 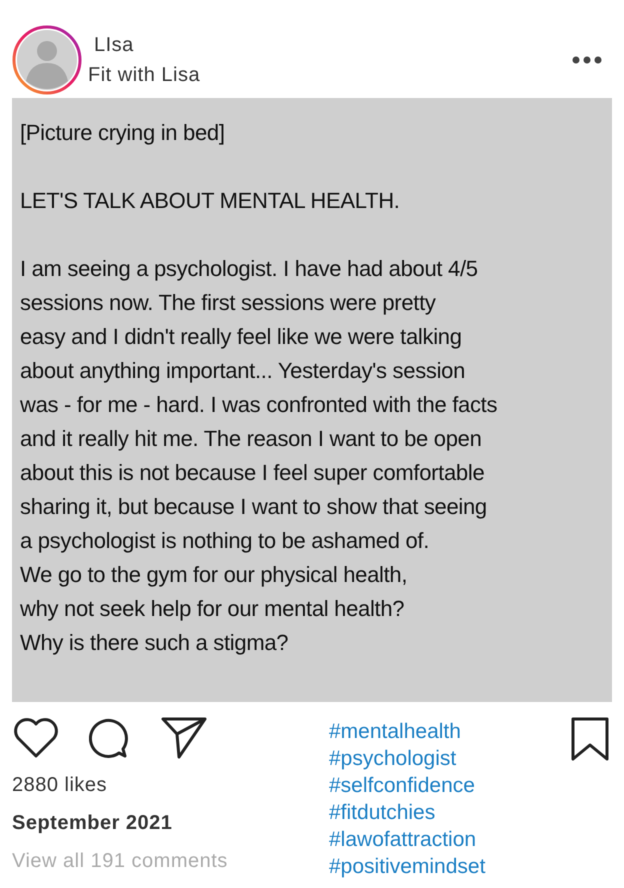 I want to click on hashtag-link: #lawofattraction, so click(x=407, y=839).